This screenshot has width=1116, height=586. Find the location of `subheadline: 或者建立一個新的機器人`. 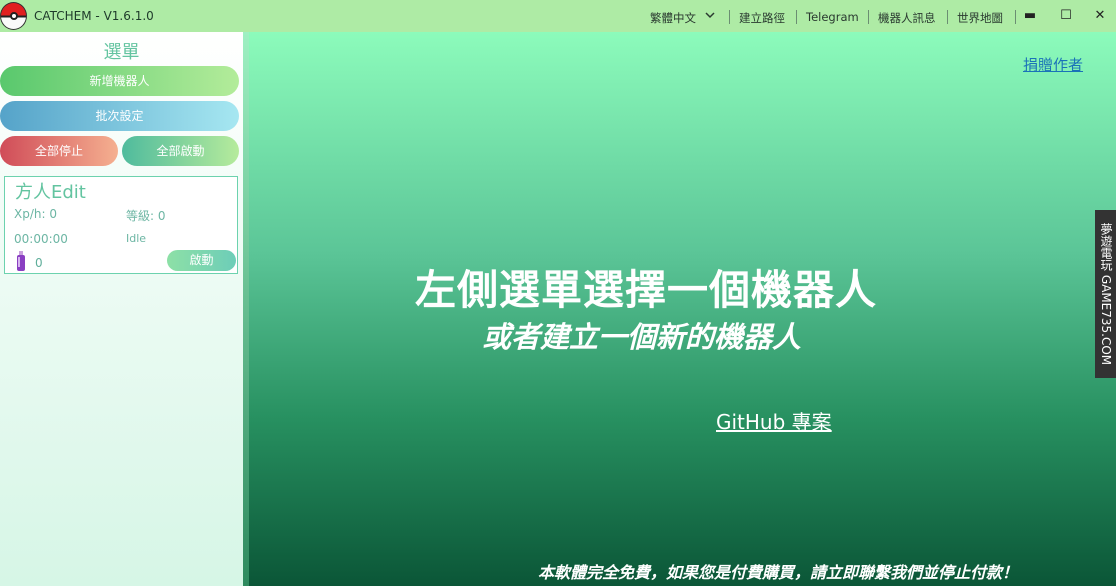

subheadline: 或者建立一個新的機器人 is located at coordinates (642, 337).